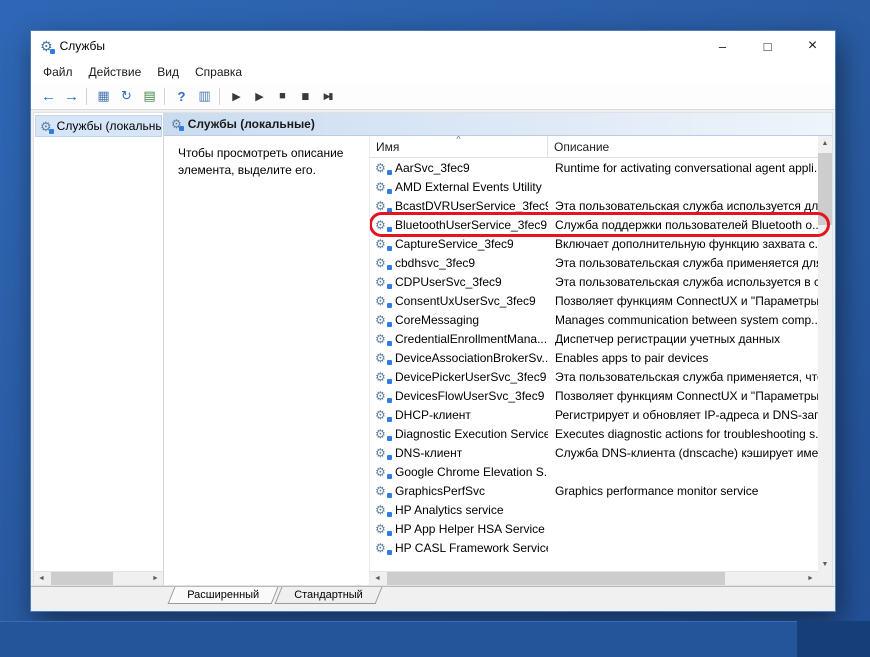 The image size is (870, 657). I want to click on list-horizontal-scrollbar: ◄ ►, so click(594, 578).